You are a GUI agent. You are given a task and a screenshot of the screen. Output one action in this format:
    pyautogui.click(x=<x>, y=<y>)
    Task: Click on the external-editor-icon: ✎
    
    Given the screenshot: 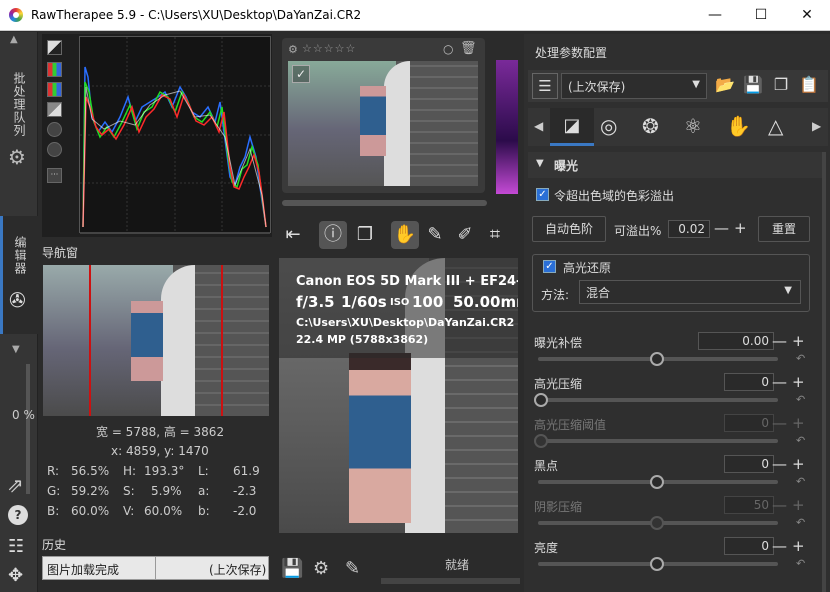 What is the action you would take?
    pyautogui.click(x=352, y=568)
    